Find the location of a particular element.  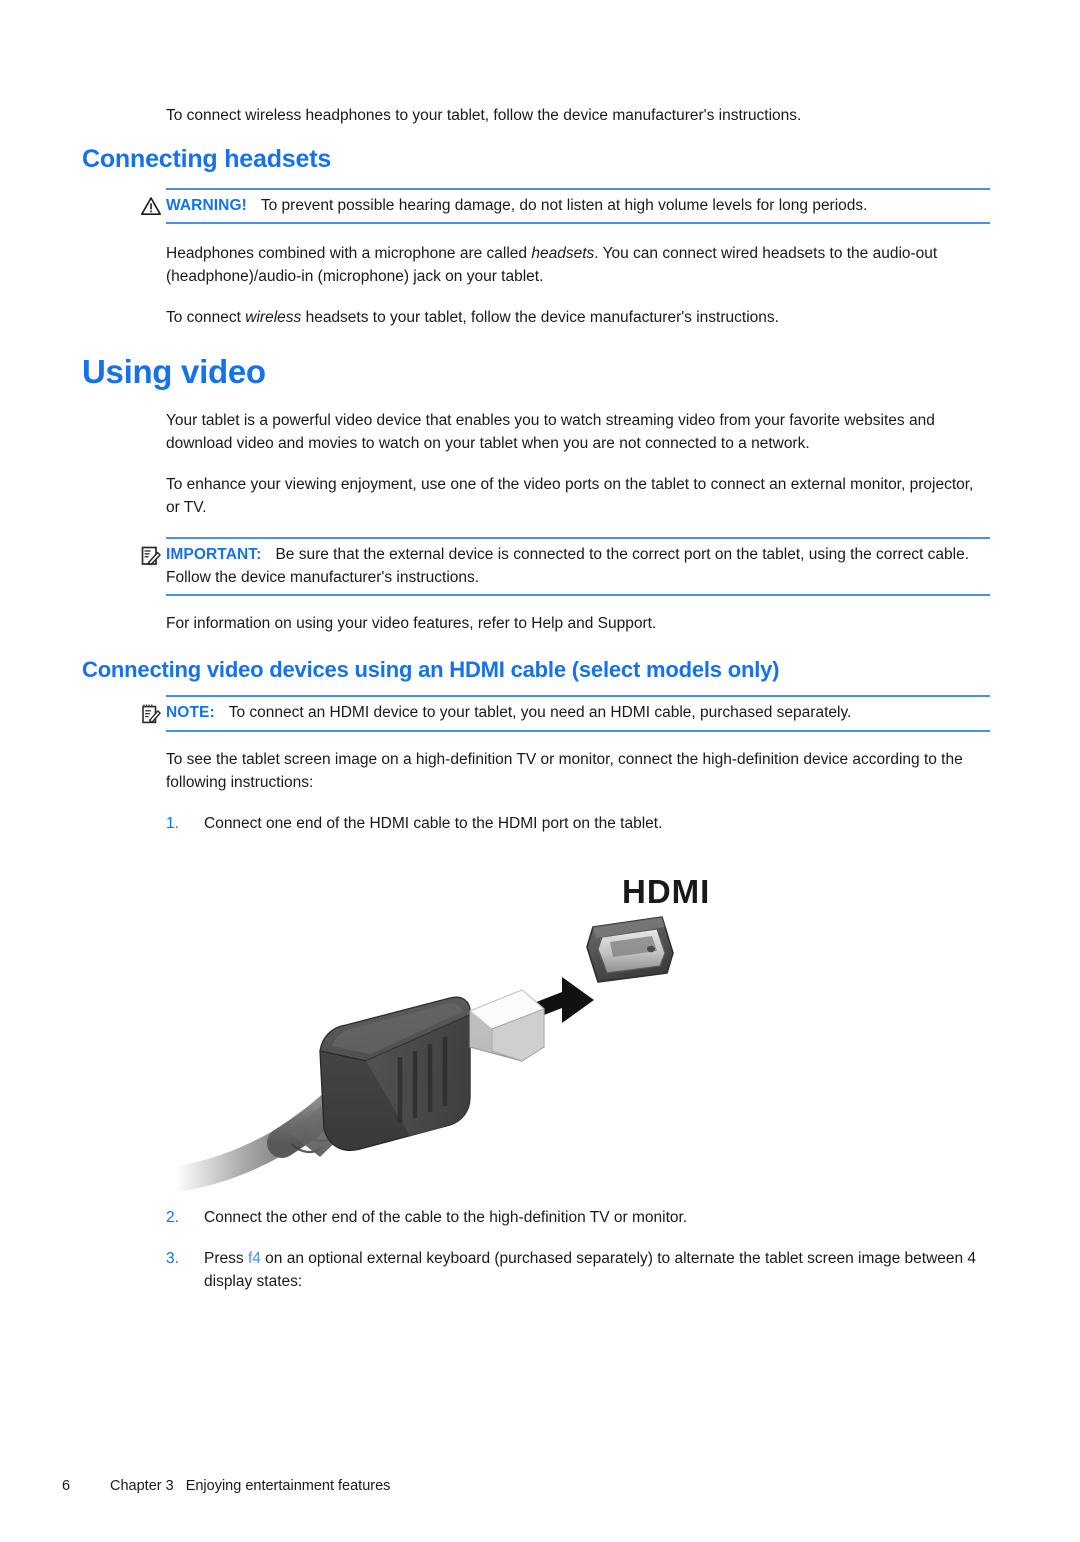

step-number: 1. is located at coordinates (172, 823).